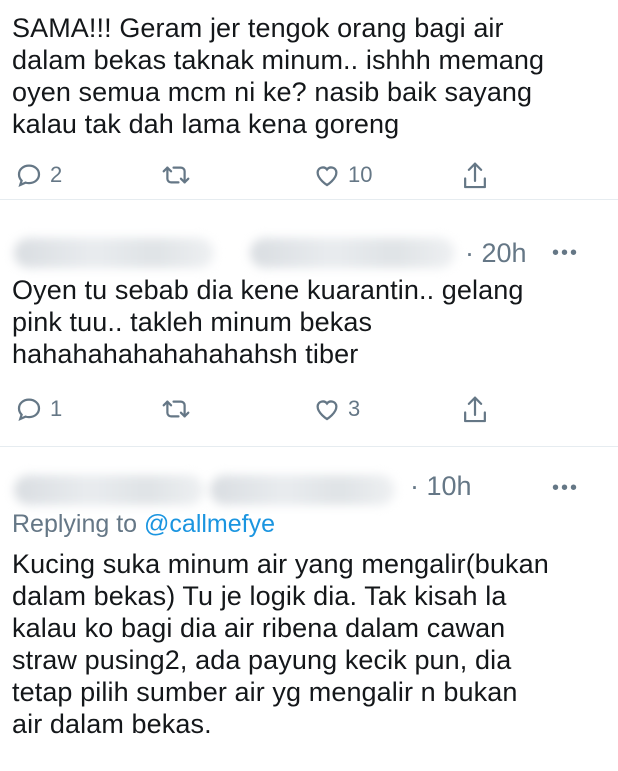 Image resolution: width=618 pixels, height=771 pixels. What do you see at coordinates (309, 180) in the screenshot?
I see `tweet-actions: 2 10` at bounding box center [309, 180].